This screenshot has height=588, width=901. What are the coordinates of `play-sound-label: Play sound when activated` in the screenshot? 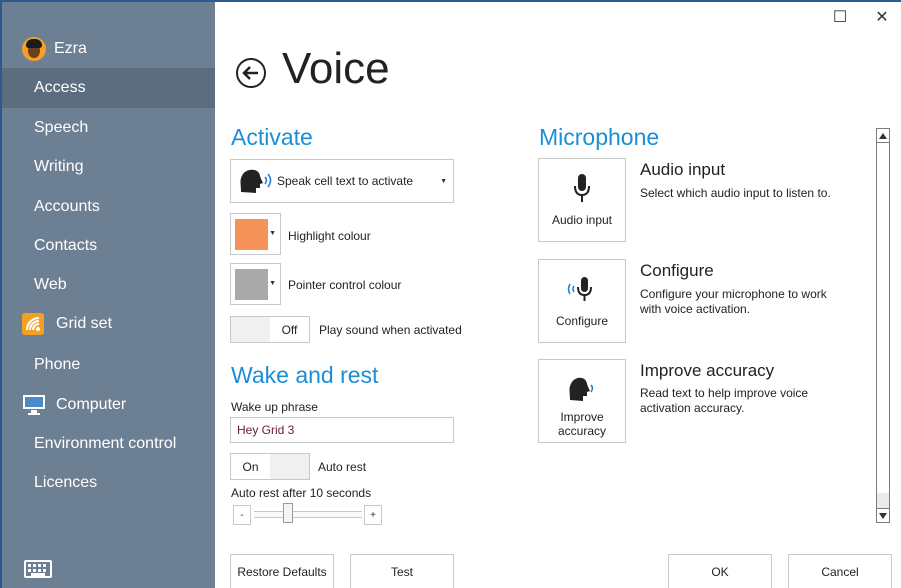 It's located at (390, 330).